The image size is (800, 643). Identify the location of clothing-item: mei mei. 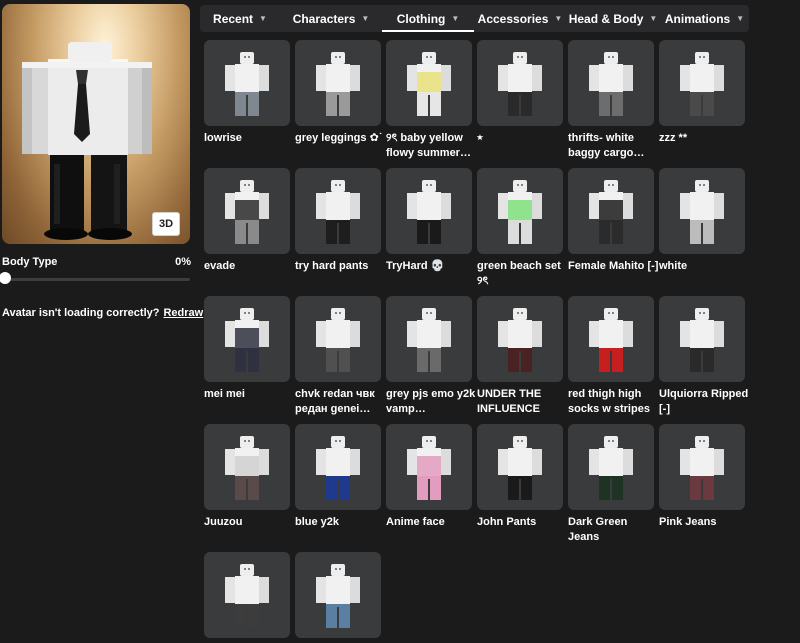
(247, 349).